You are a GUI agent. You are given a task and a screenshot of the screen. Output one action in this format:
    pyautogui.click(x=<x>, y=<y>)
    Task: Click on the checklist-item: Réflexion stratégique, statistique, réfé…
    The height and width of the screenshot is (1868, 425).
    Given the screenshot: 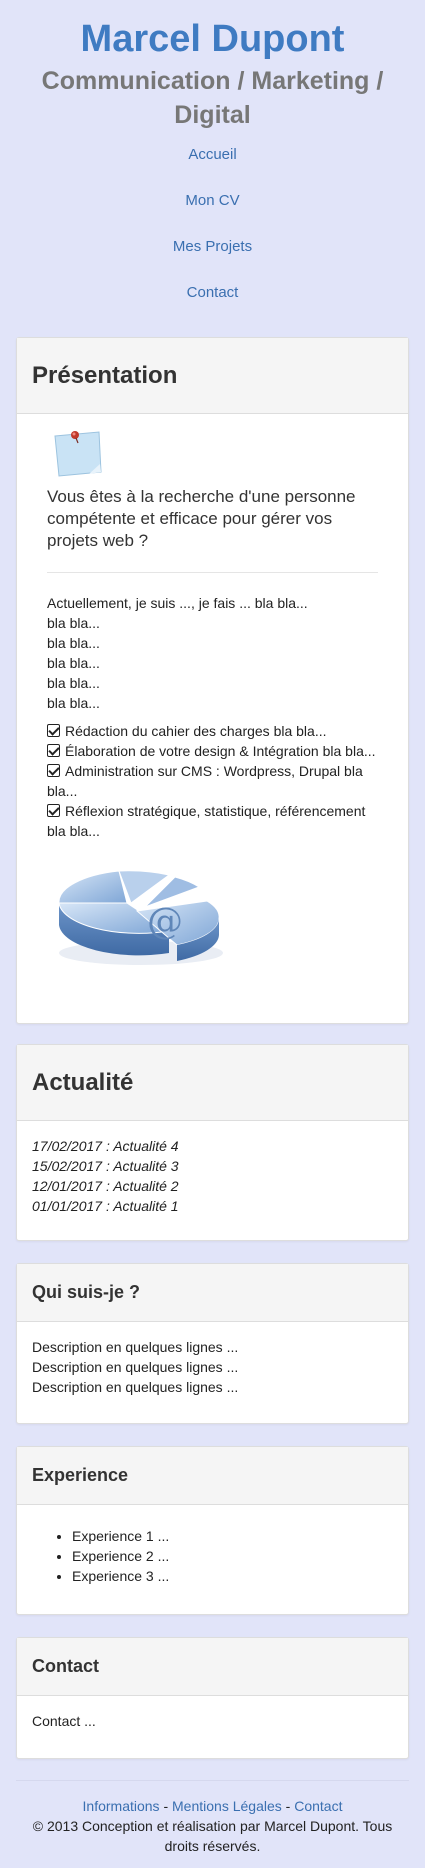 What is the action you would take?
    pyautogui.click(x=212, y=821)
    